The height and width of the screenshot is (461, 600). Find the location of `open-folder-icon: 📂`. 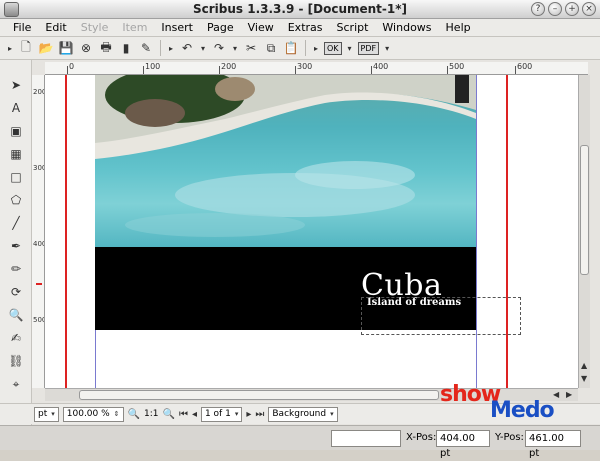

open-folder-icon: 📂 is located at coordinates (46, 48).